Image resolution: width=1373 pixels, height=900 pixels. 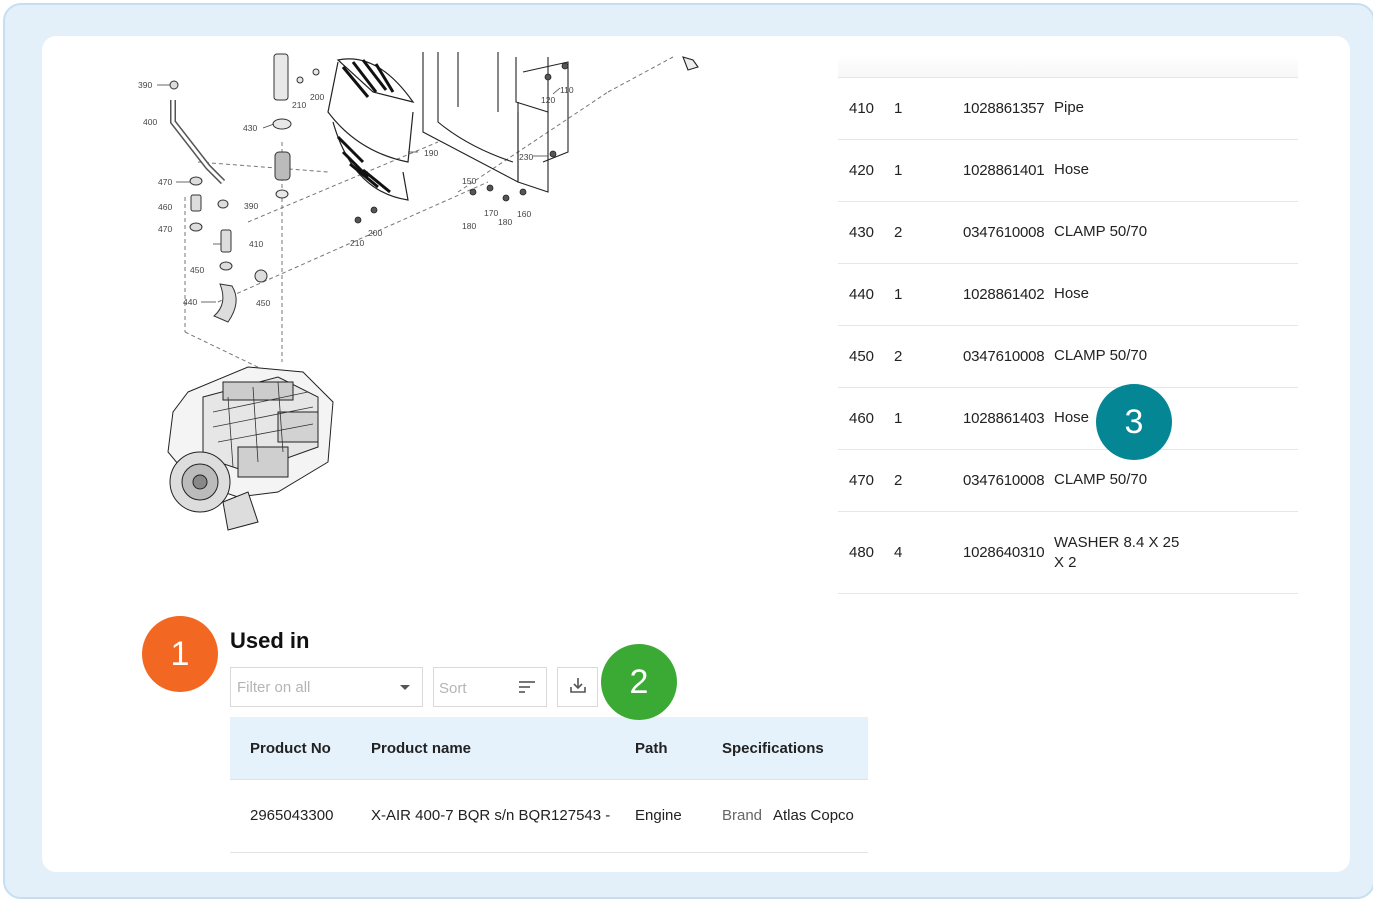 I want to click on part-position: 440, so click(x=862, y=294).